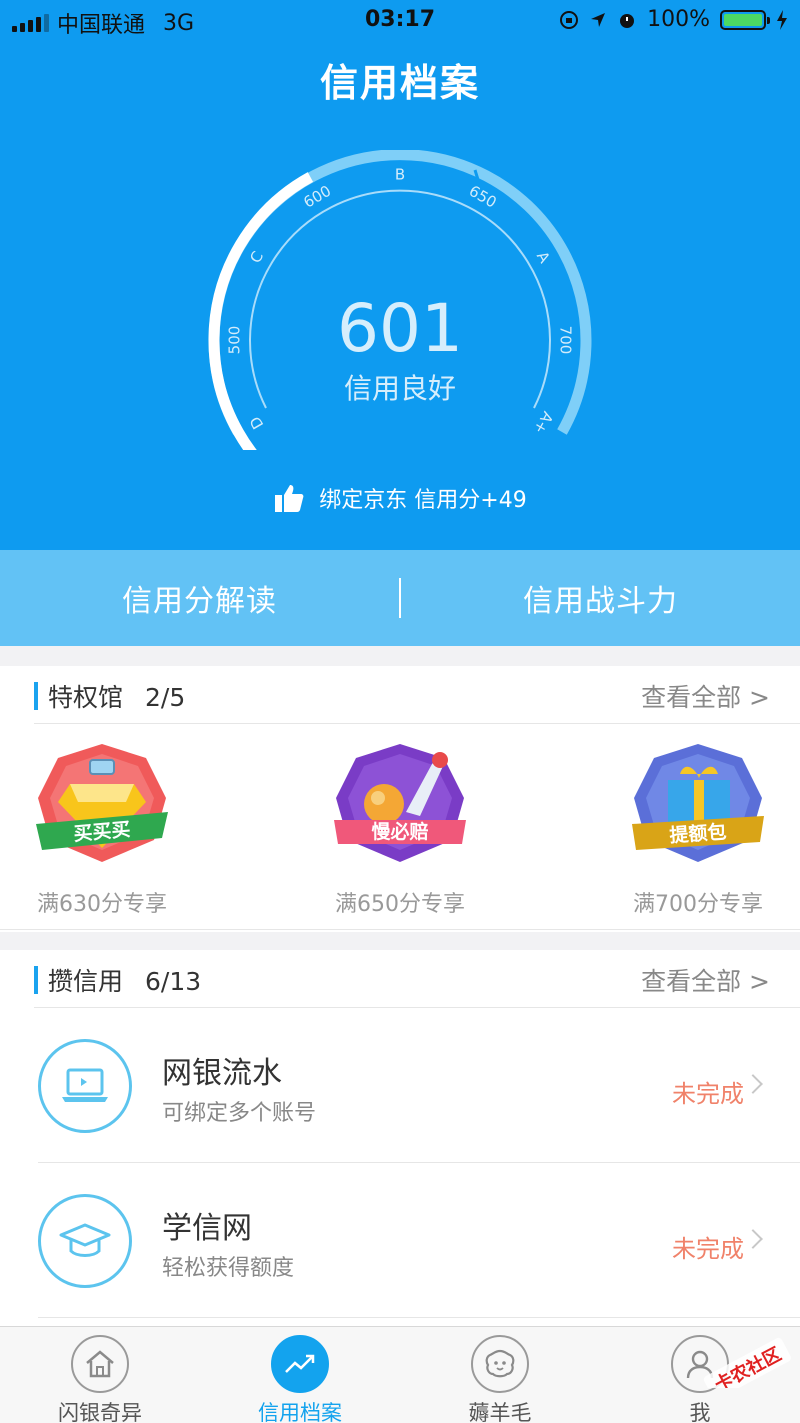  Describe the element at coordinates (207, 1228) in the screenshot. I see `task-title: 学信网` at that location.